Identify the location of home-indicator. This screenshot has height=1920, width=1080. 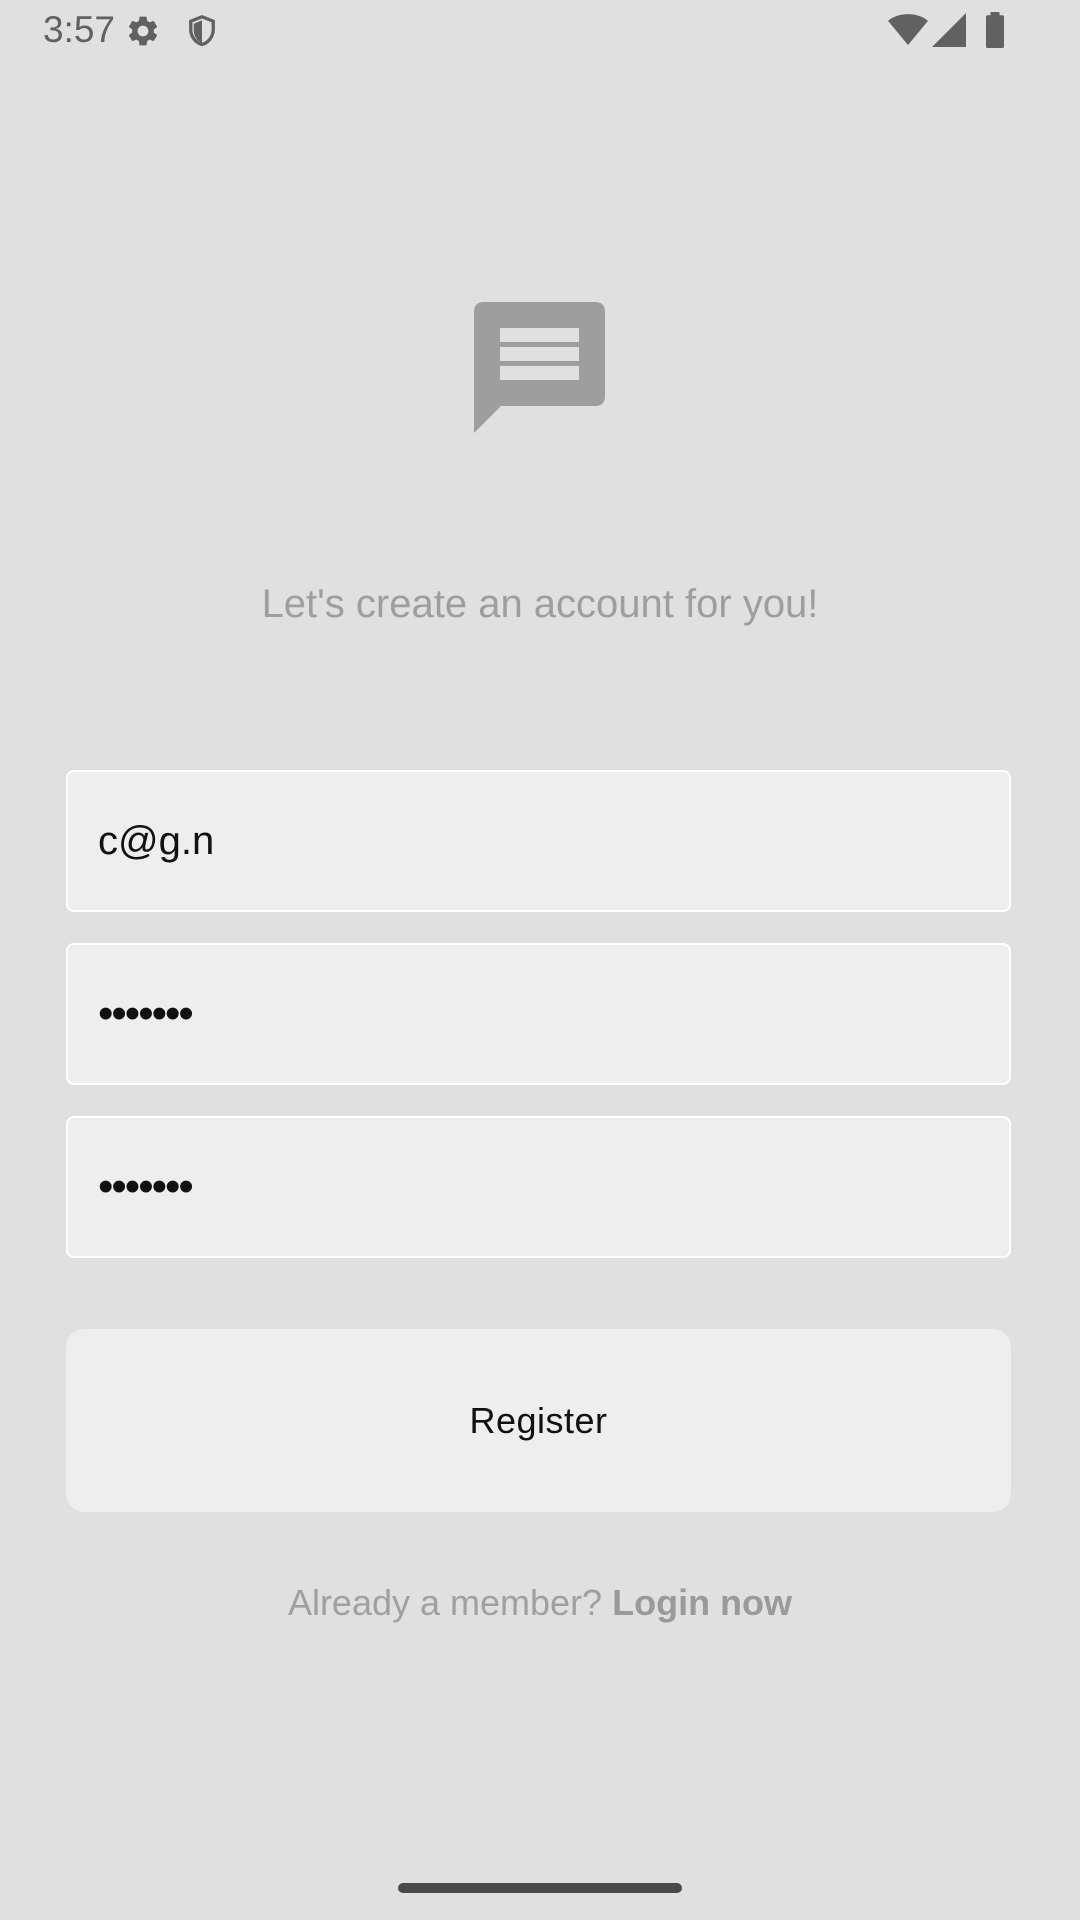
(540, 1888).